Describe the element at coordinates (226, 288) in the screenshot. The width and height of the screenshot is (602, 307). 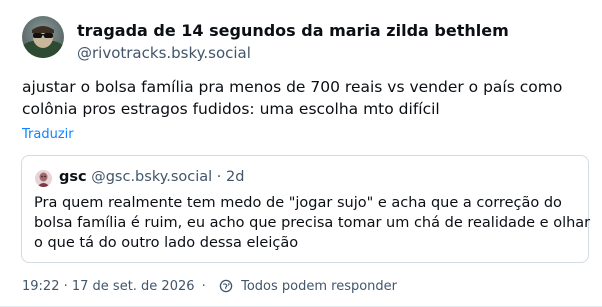
I see `globe-reply-icon` at that location.